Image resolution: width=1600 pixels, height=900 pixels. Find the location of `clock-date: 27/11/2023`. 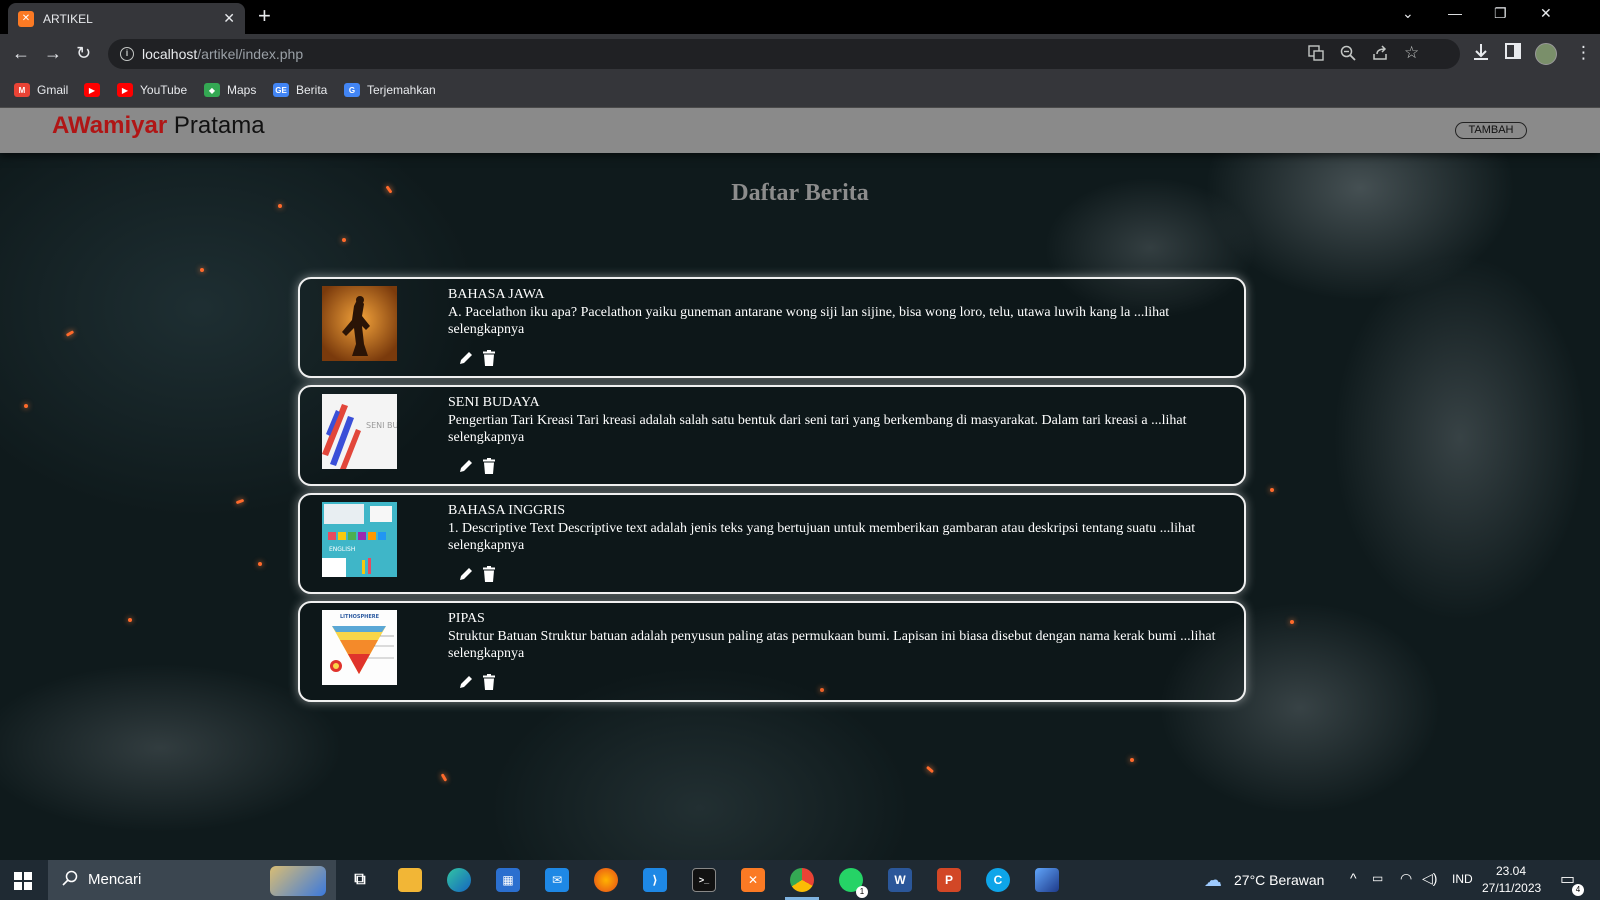

clock-date: 27/11/2023 is located at coordinates (1511, 888).